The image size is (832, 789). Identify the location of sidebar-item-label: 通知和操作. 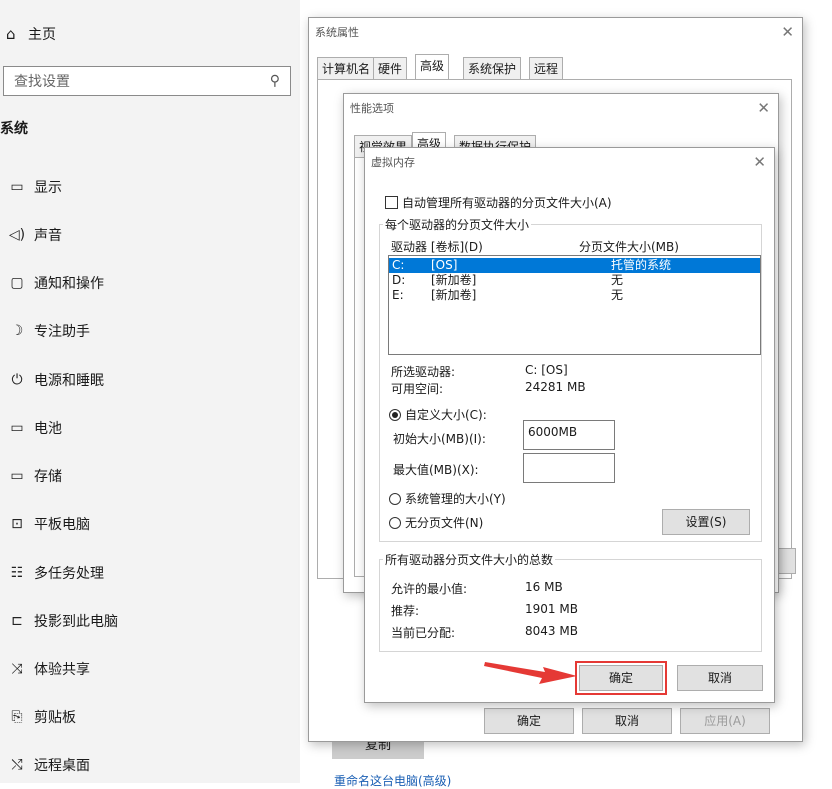
(69, 284).